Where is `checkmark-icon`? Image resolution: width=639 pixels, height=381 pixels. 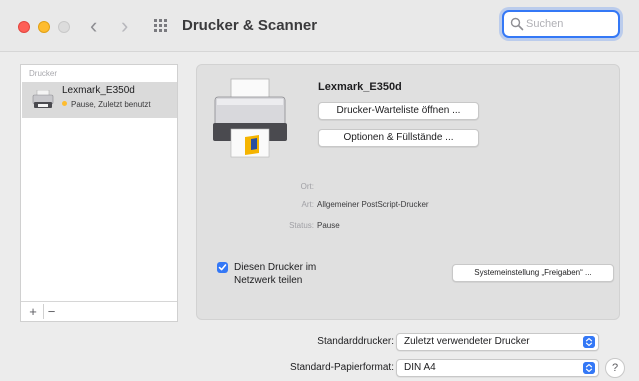
checkmark-icon is located at coordinates (222, 267).